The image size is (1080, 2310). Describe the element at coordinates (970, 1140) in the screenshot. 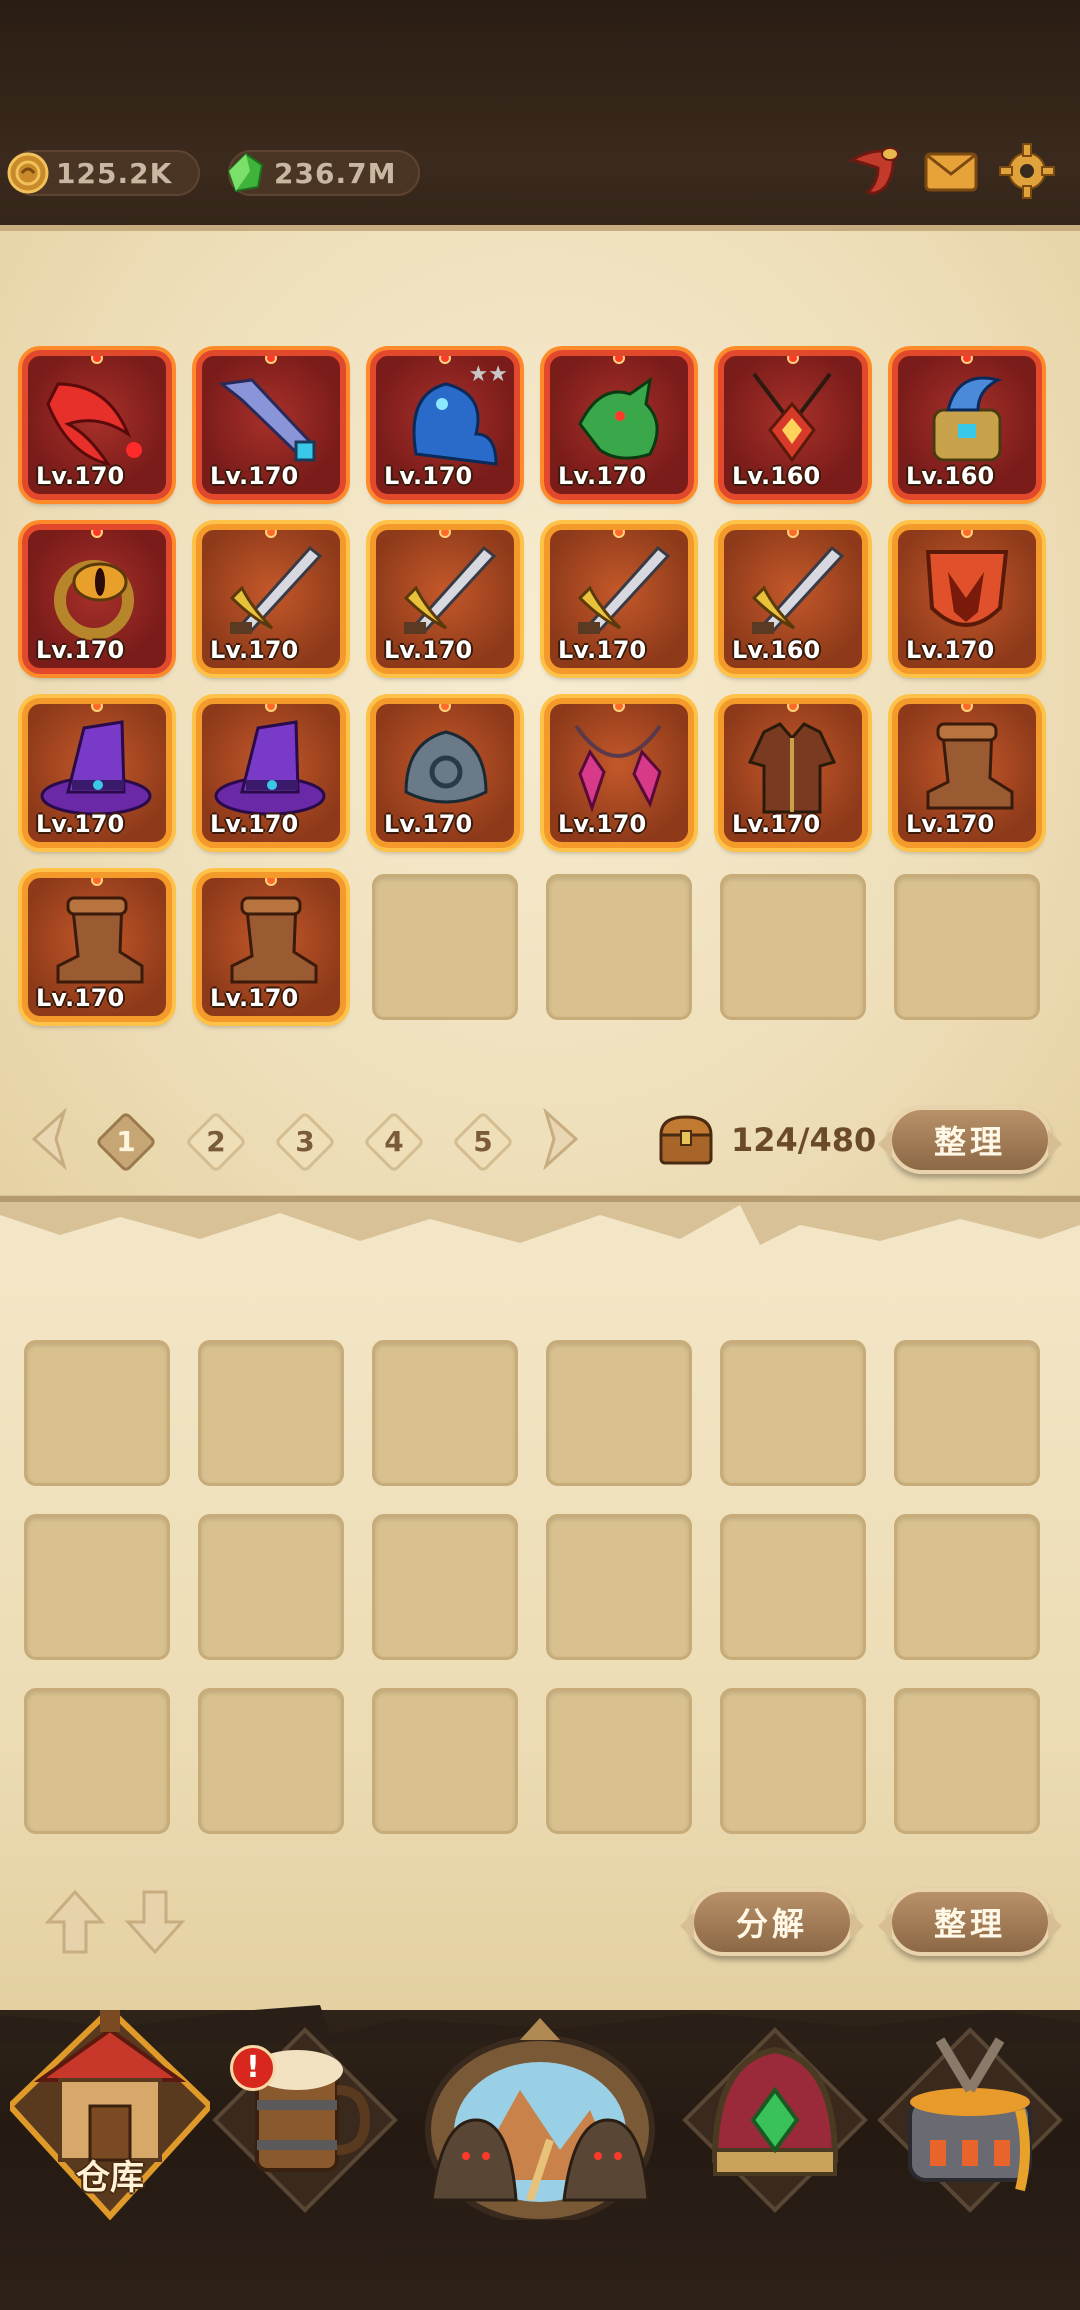

I see `inventory-sort-button: 整理` at that location.